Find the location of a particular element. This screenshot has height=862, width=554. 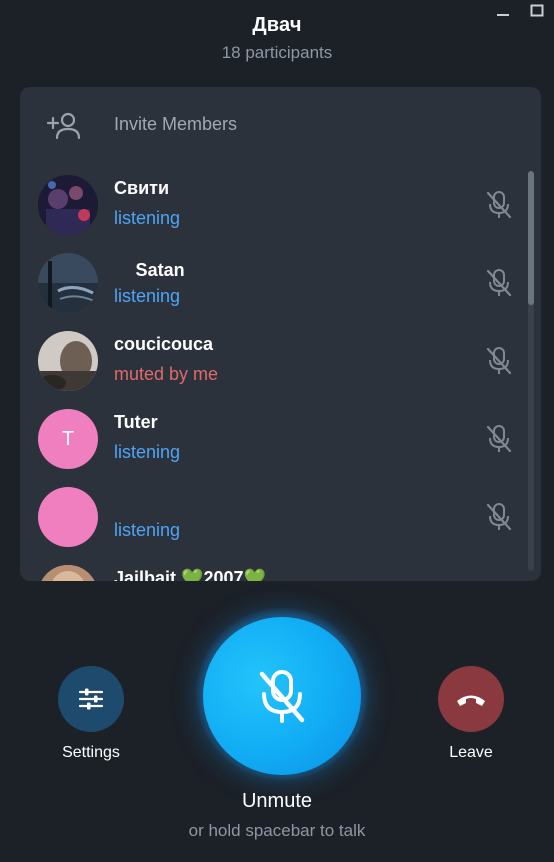

participant-name: ㅤ Satan is located at coordinates (149, 270).